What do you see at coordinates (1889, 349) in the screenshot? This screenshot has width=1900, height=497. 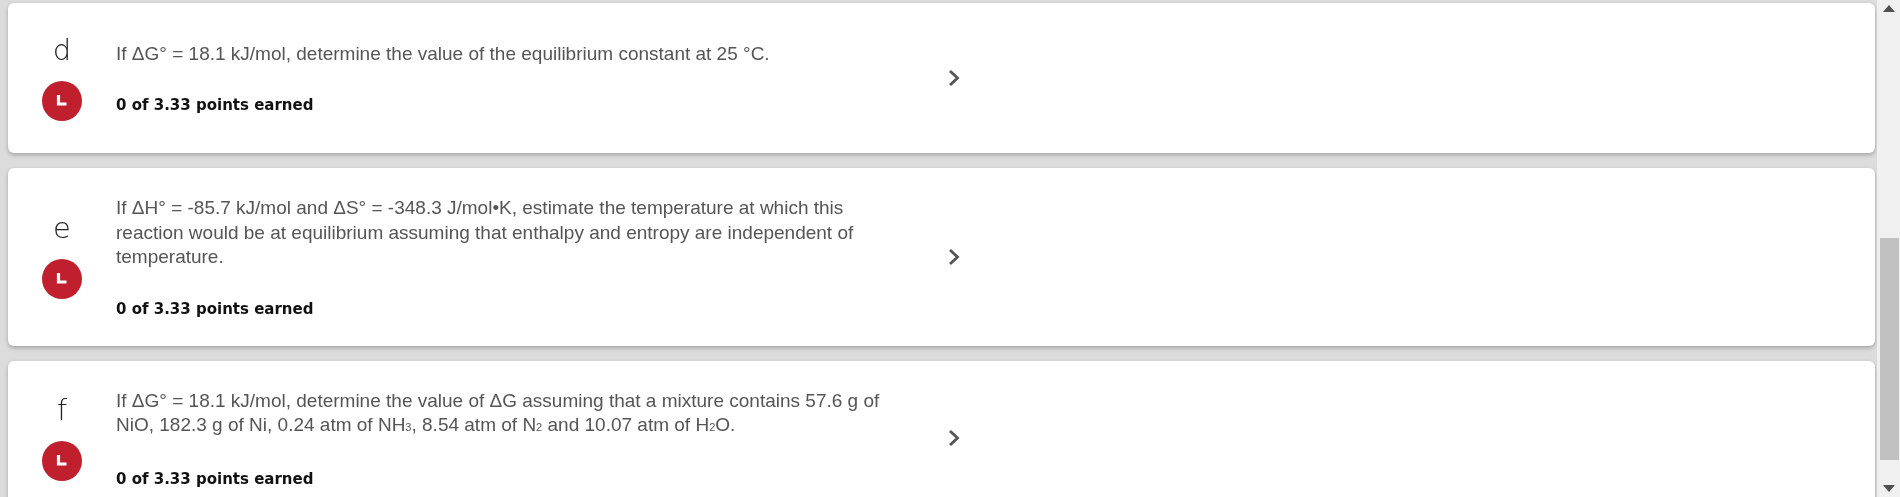 I see `scrollbar-thumb` at bounding box center [1889, 349].